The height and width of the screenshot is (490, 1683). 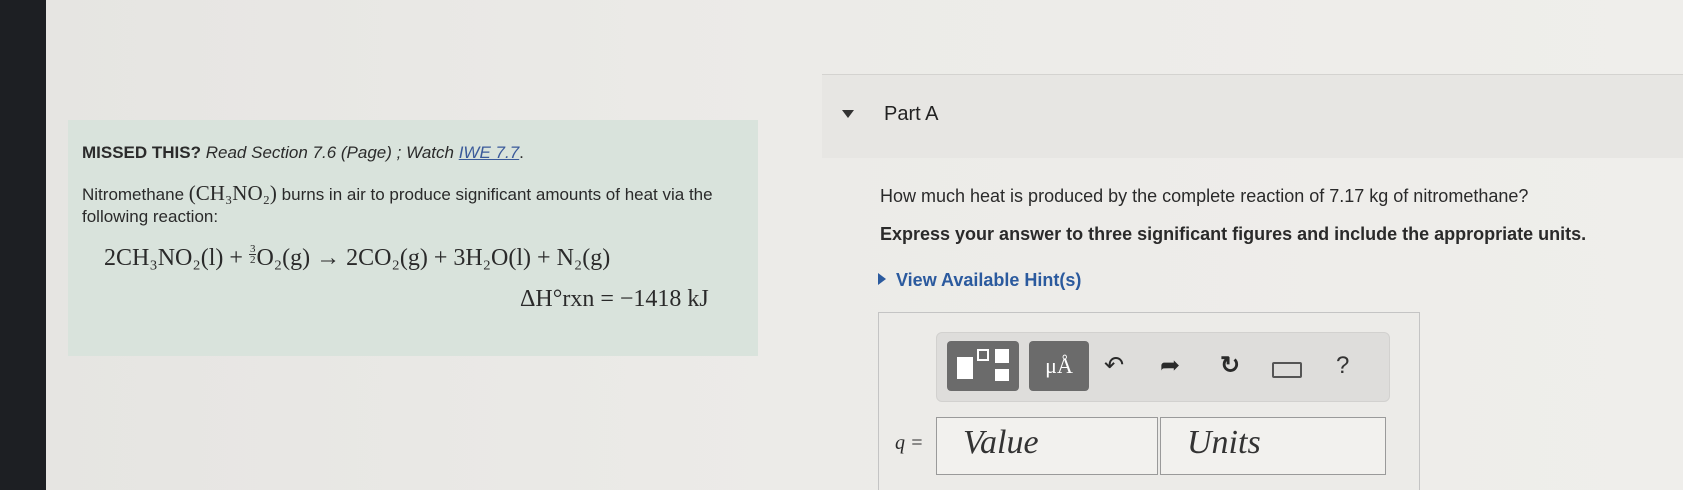 I want to click on read-section-text: Read Section 7.6 (Page) ; Watch, so click(x=329, y=152).